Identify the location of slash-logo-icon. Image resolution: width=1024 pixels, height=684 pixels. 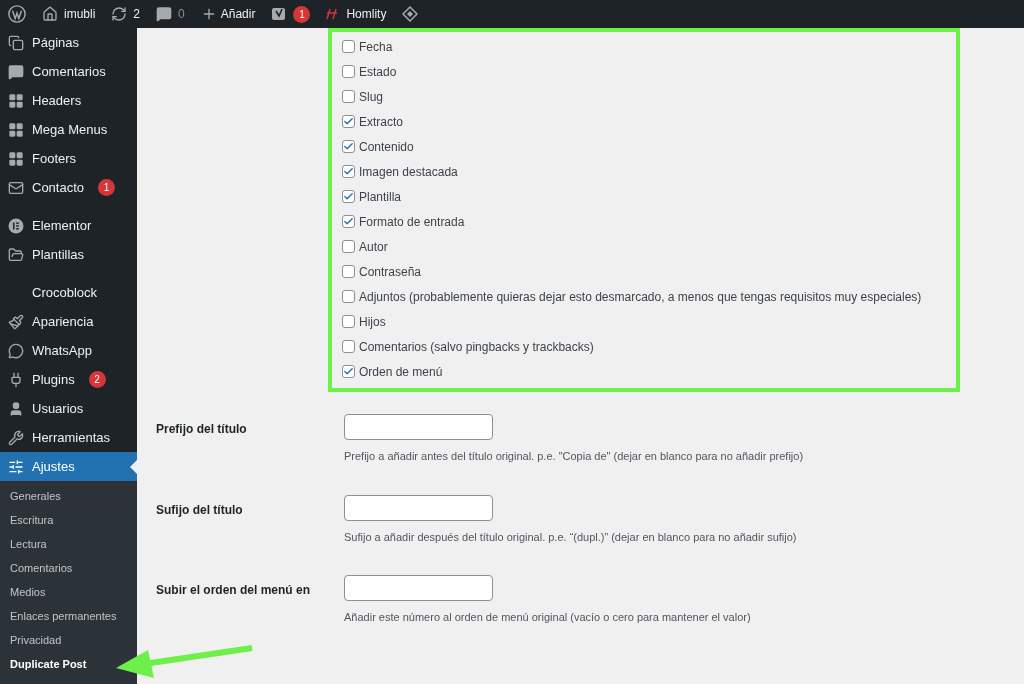
(332, 14).